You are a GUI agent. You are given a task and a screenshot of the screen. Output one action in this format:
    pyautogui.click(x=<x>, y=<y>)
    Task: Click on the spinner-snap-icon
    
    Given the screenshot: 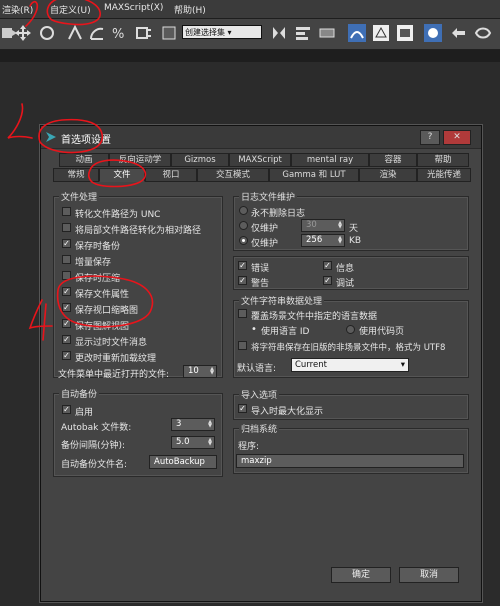 What is the action you would take?
    pyautogui.click(x=143, y=33)
    